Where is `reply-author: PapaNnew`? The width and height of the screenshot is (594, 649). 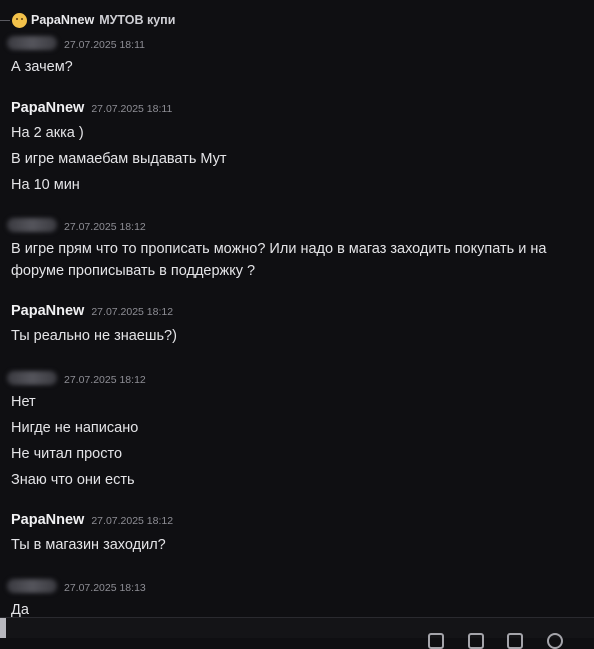
reply-author: PapaNnew is located at coordinates (62, 20).